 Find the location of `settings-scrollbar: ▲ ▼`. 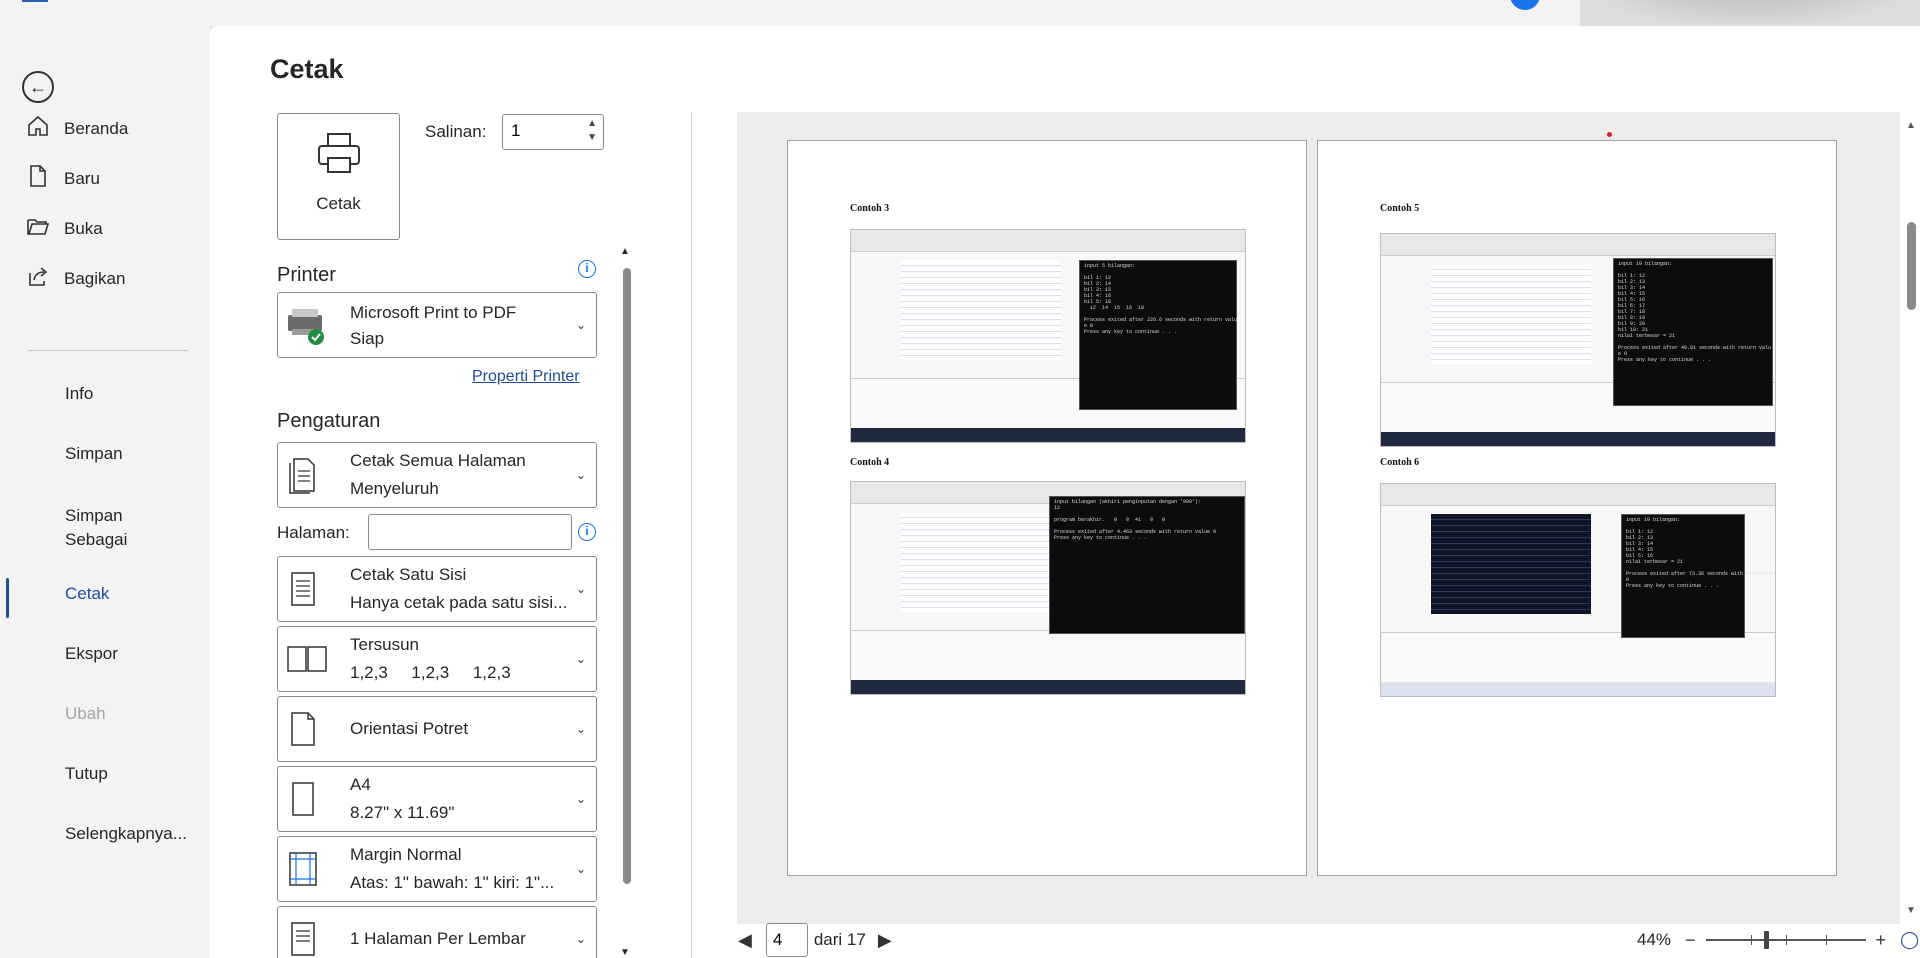

settings-scrollbar: ▲ ▼ is located at coordinates (627, 602).